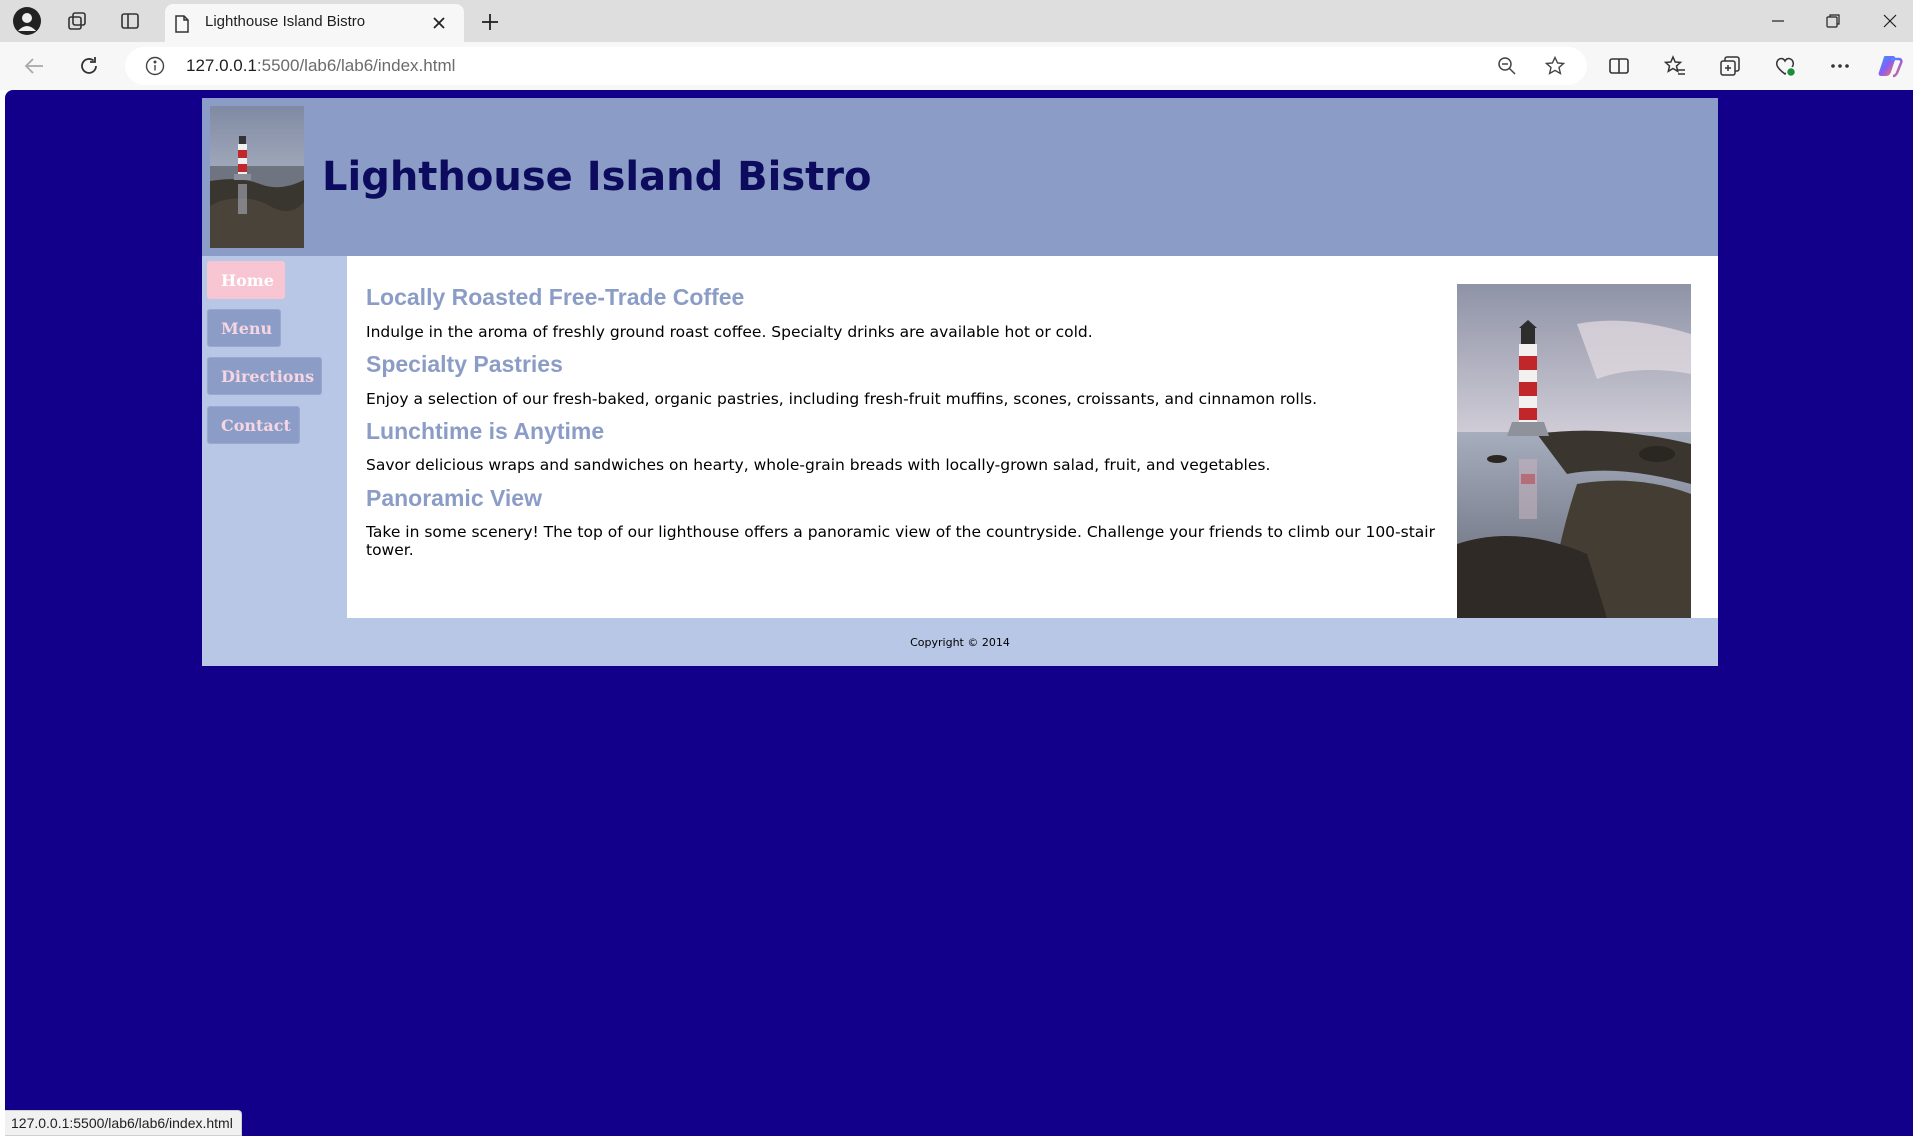 Image resolution: width=1913 pixels, height=1136 pixels. Describe the element at coordinates (597, 177) in the screenshot. I see `site-title: Lighthouse Island Bistro` at that location.